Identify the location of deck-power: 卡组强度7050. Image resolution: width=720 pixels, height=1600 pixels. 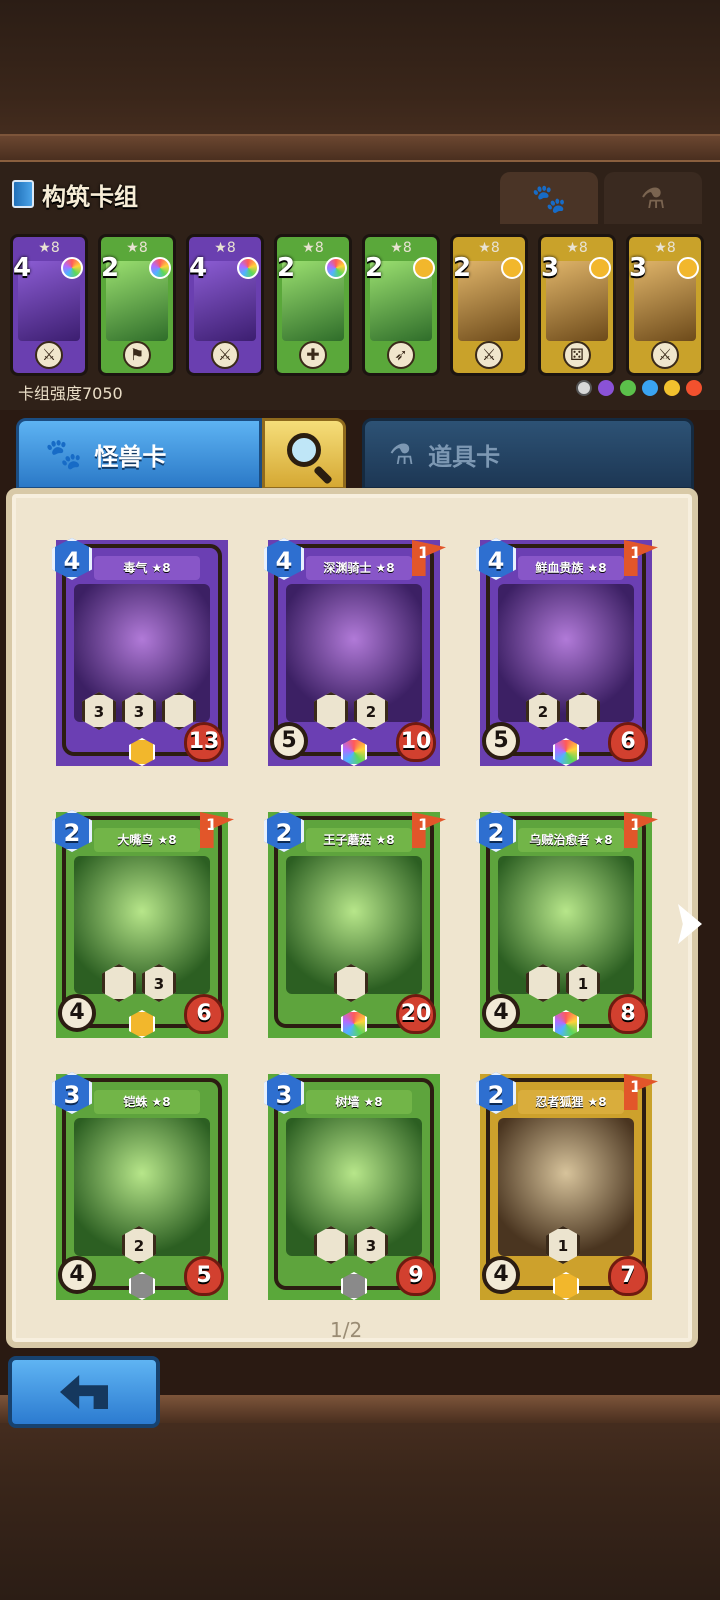
(70, 393).